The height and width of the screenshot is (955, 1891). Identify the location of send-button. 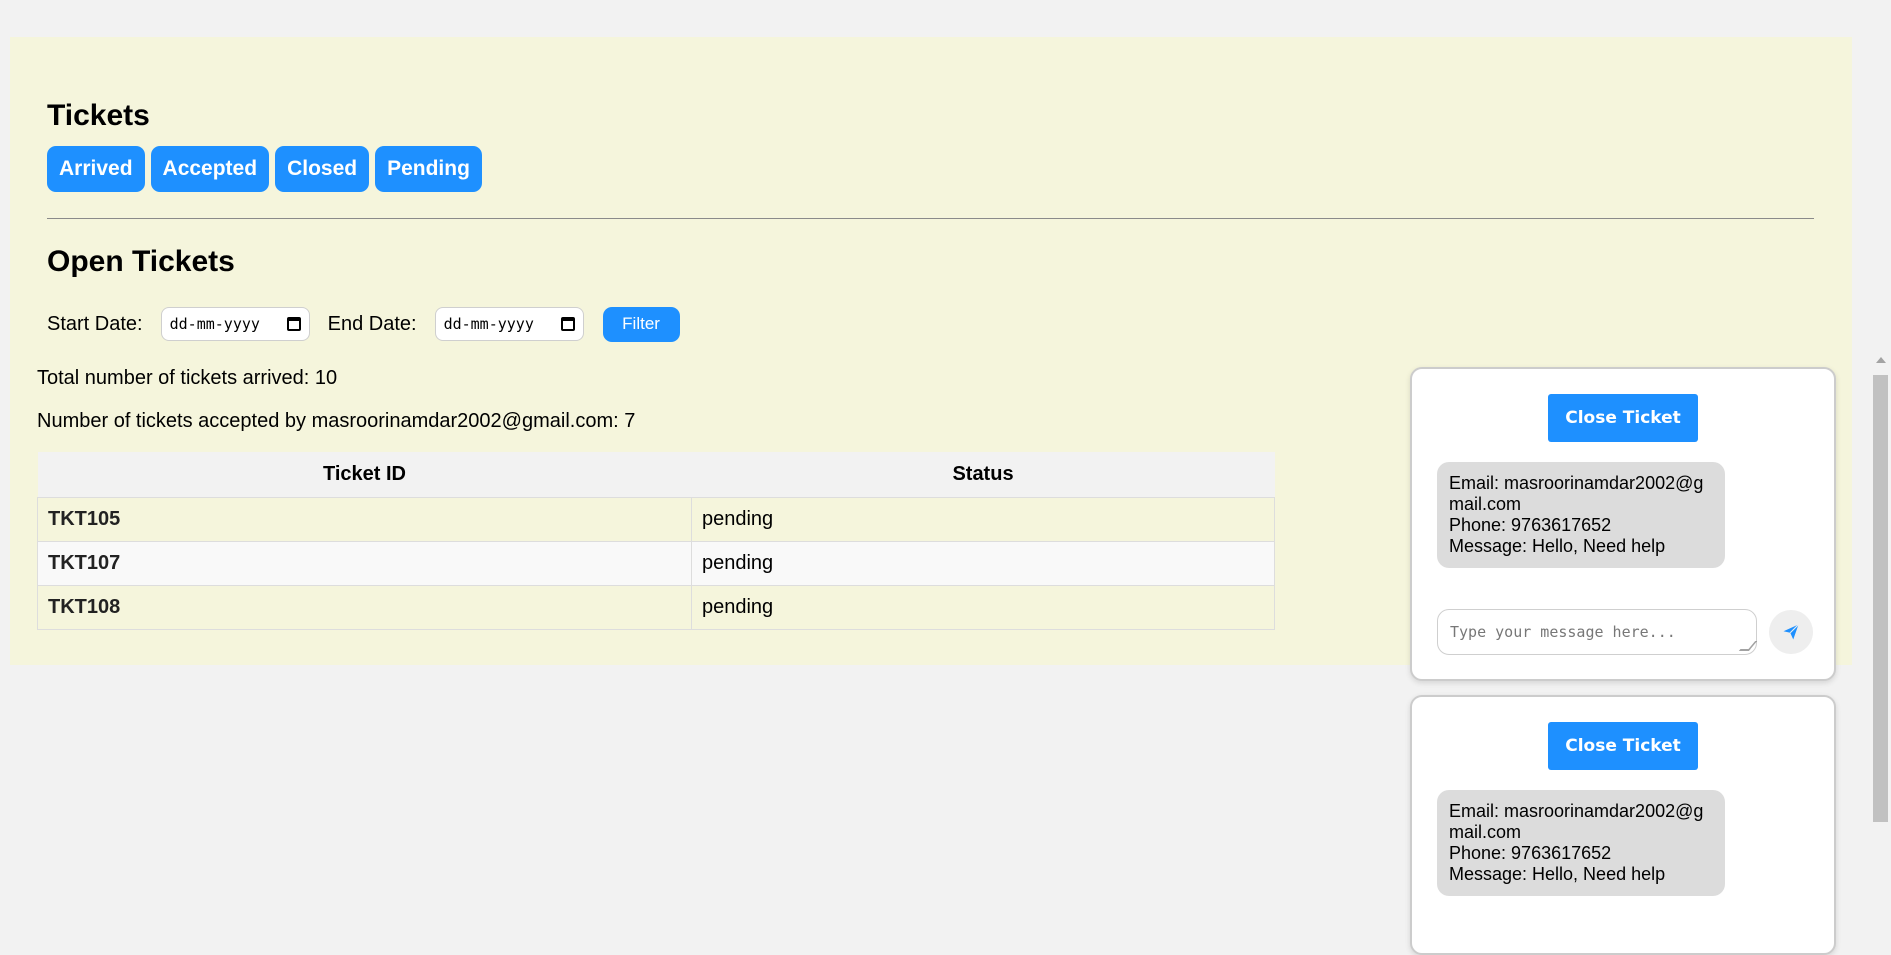
(1791, 632).